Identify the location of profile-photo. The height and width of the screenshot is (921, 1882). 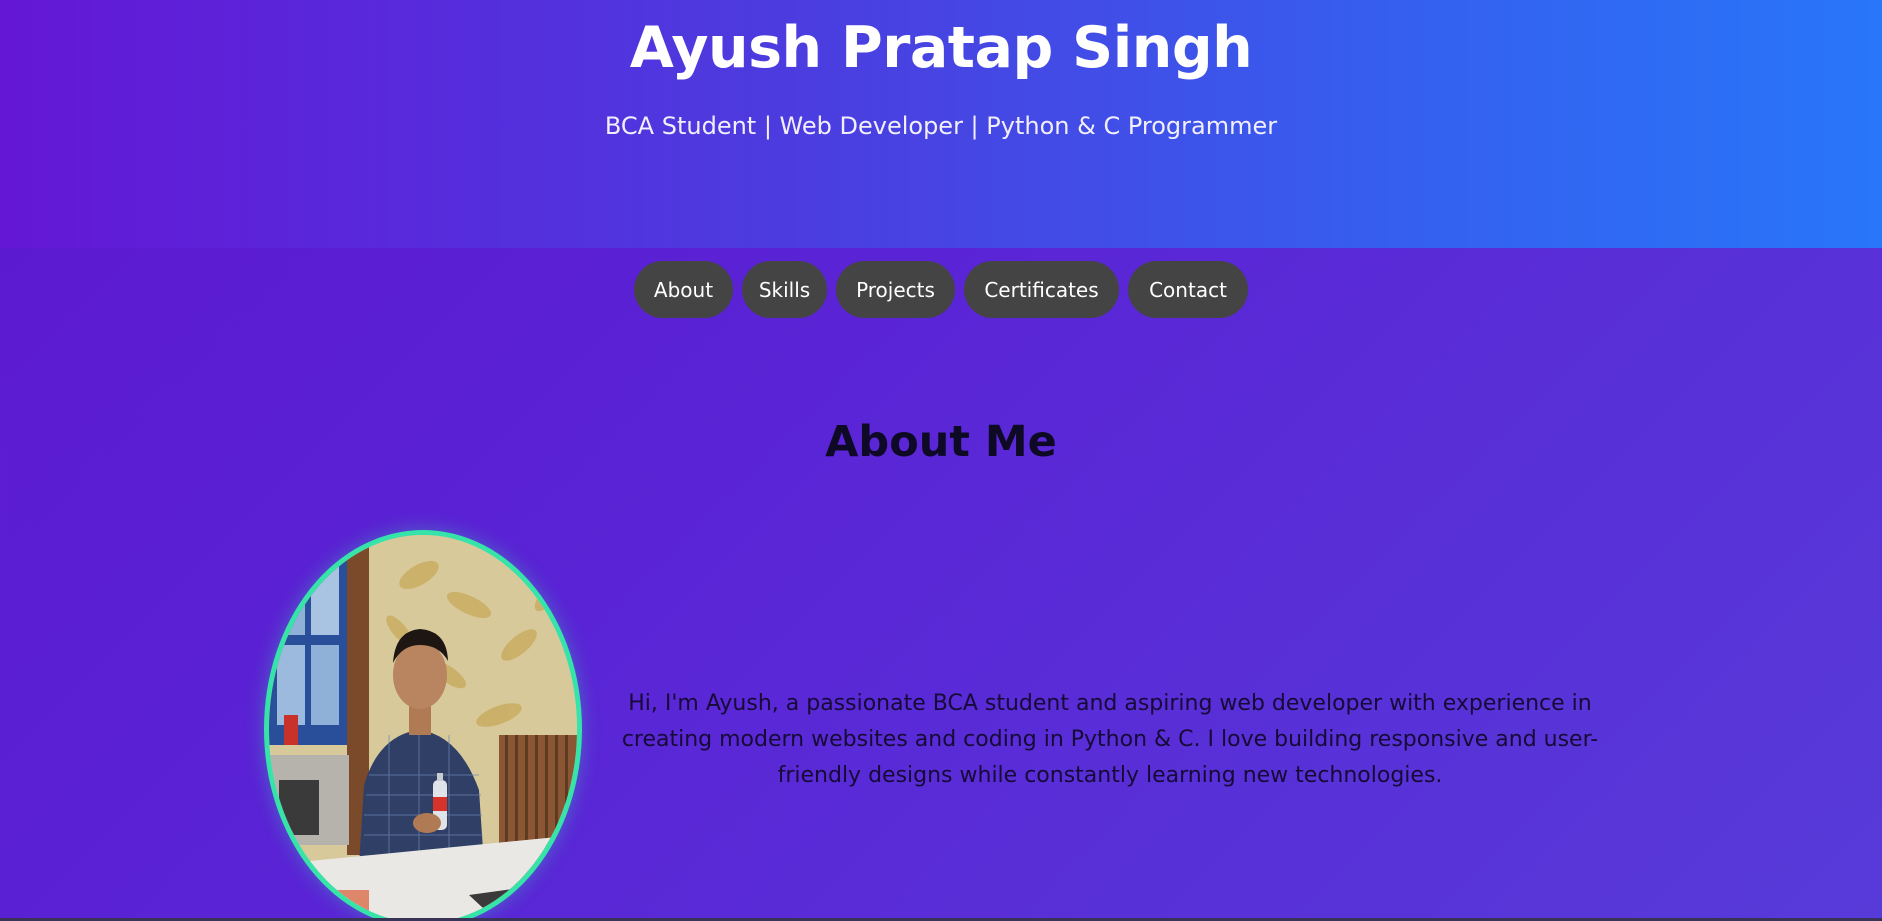
(423, 725).